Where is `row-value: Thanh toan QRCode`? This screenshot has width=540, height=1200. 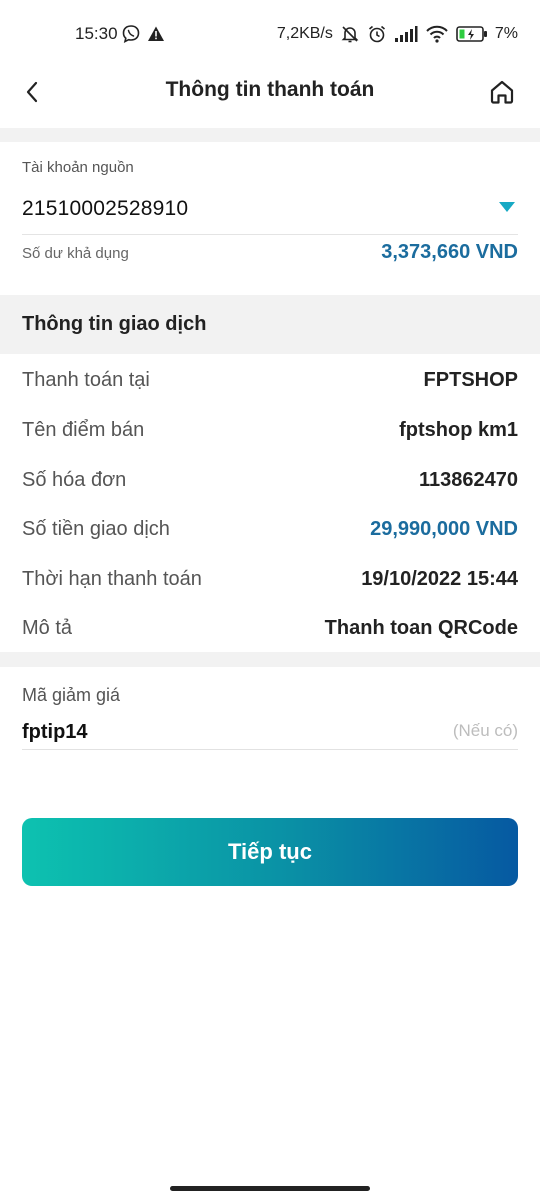 row-value: Thanh toan QRCode is located at coordinates (421, 628).